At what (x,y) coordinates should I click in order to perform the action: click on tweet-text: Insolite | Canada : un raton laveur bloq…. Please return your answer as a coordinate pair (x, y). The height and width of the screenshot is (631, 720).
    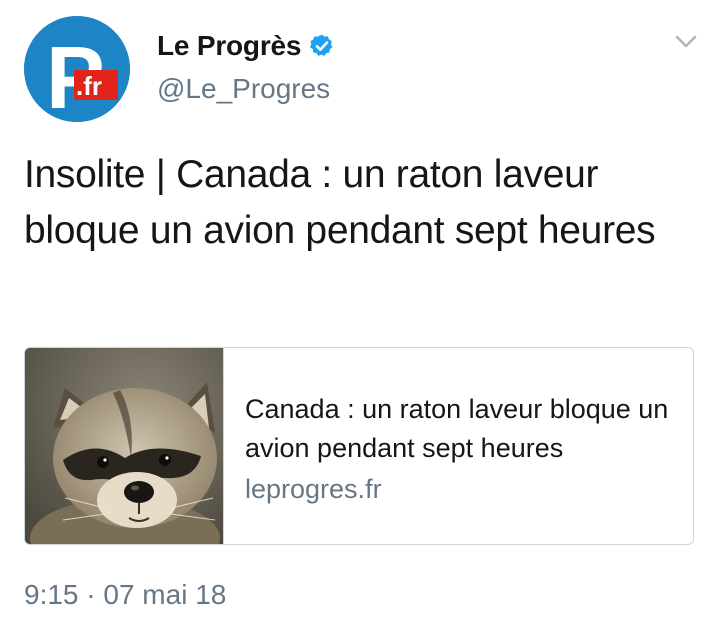
    Looking at the image, I should click on (340, 202).